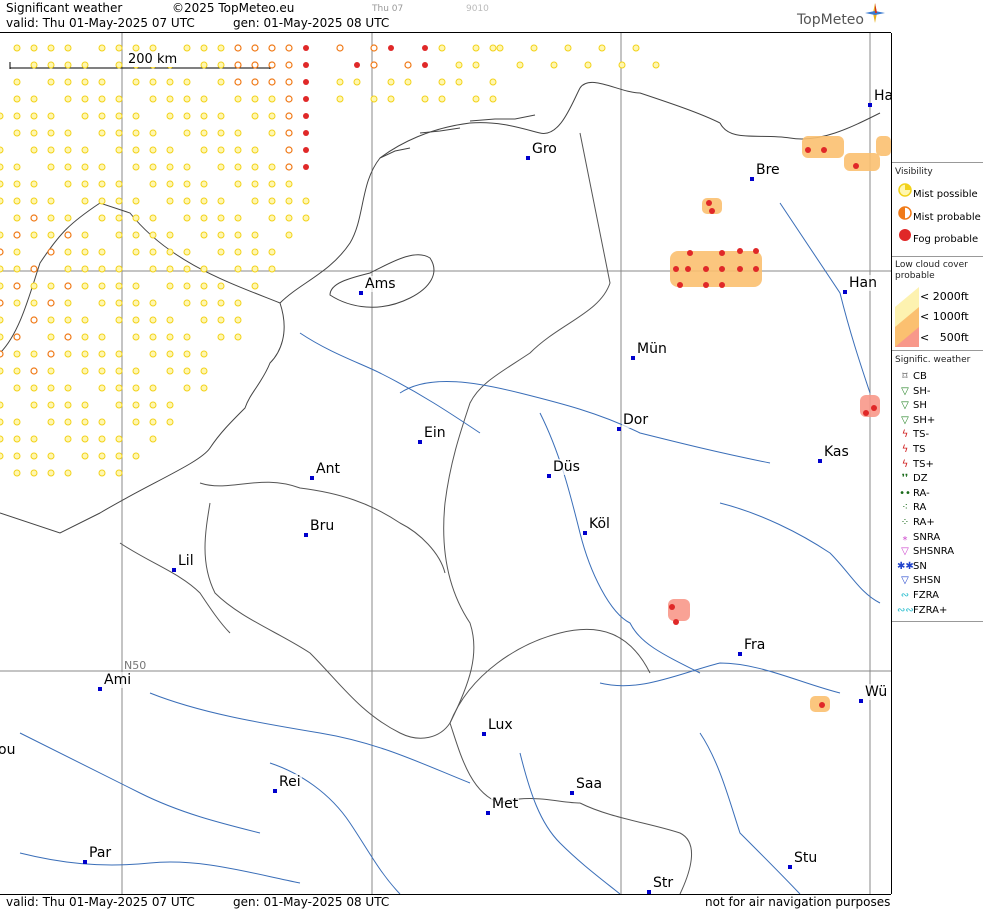  I want to click on compass-logo-icon, so click(875, 13).